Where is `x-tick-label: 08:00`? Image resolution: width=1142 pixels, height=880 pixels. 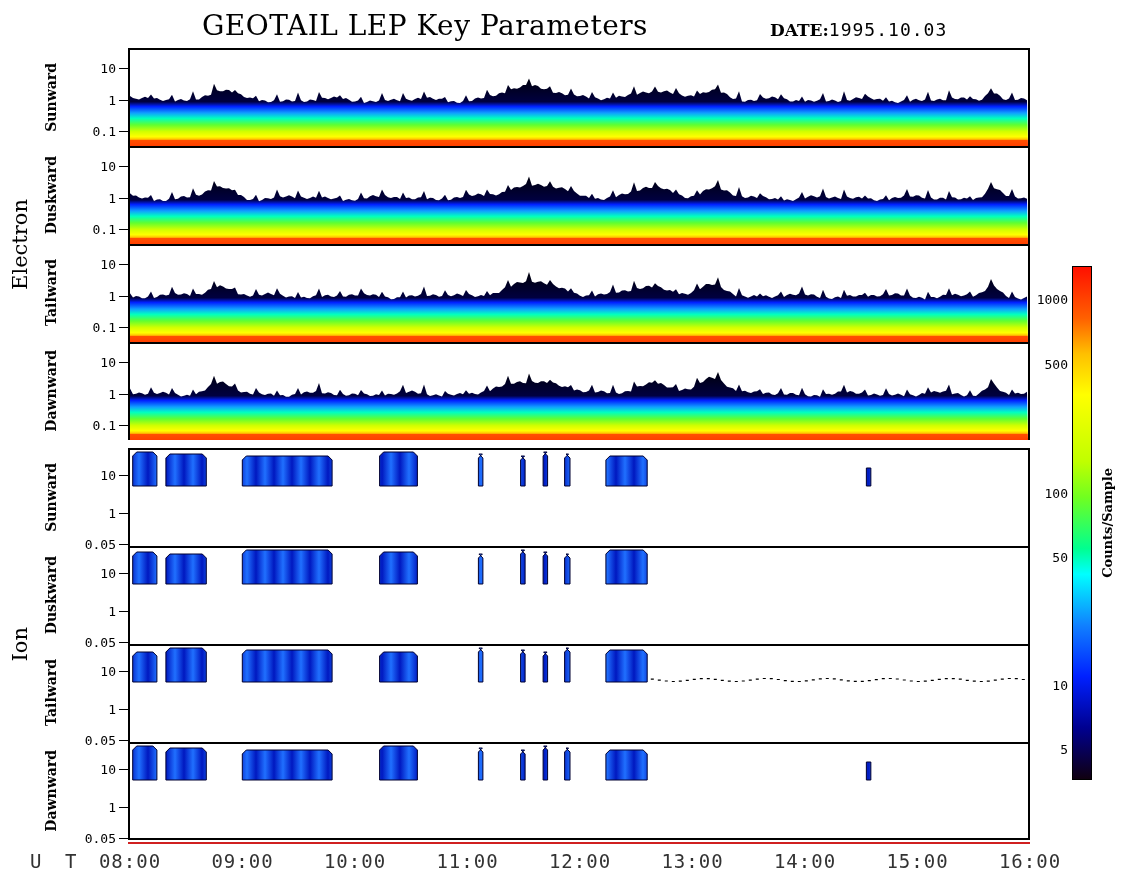
x-tick-label: 08:00 is located at coordinates (130, 861).